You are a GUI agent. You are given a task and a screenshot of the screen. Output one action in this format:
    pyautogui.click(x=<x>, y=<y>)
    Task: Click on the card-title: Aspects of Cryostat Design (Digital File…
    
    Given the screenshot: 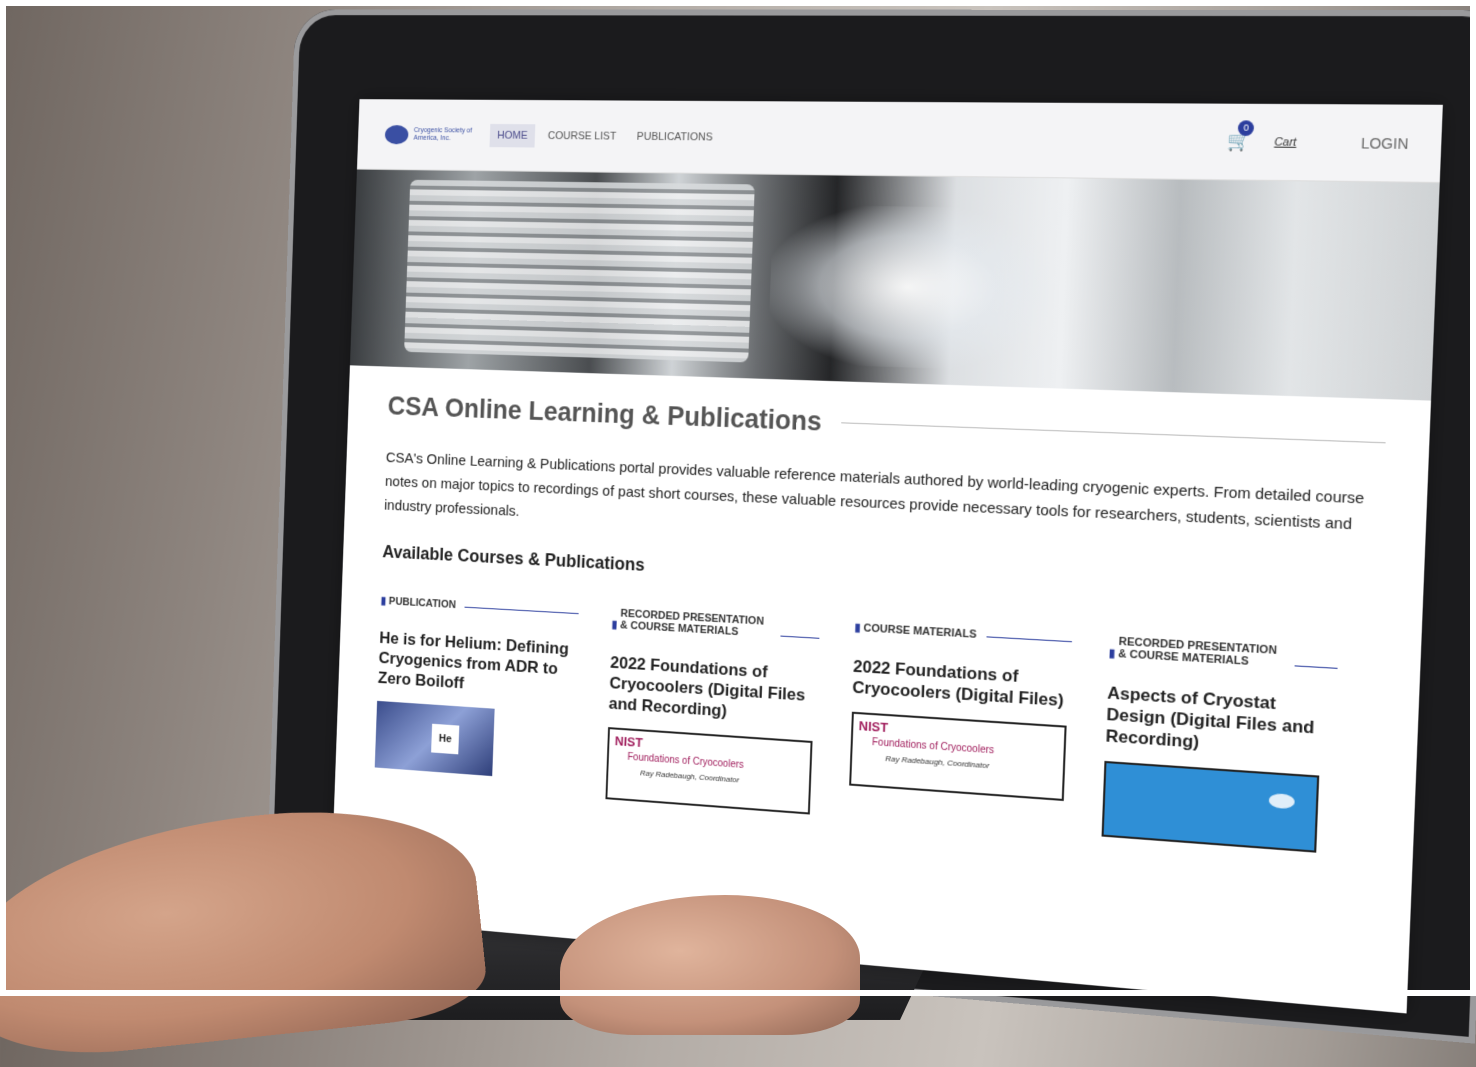 What is the action you would take?
    pyautogui.click(x=1220, y=722)
    